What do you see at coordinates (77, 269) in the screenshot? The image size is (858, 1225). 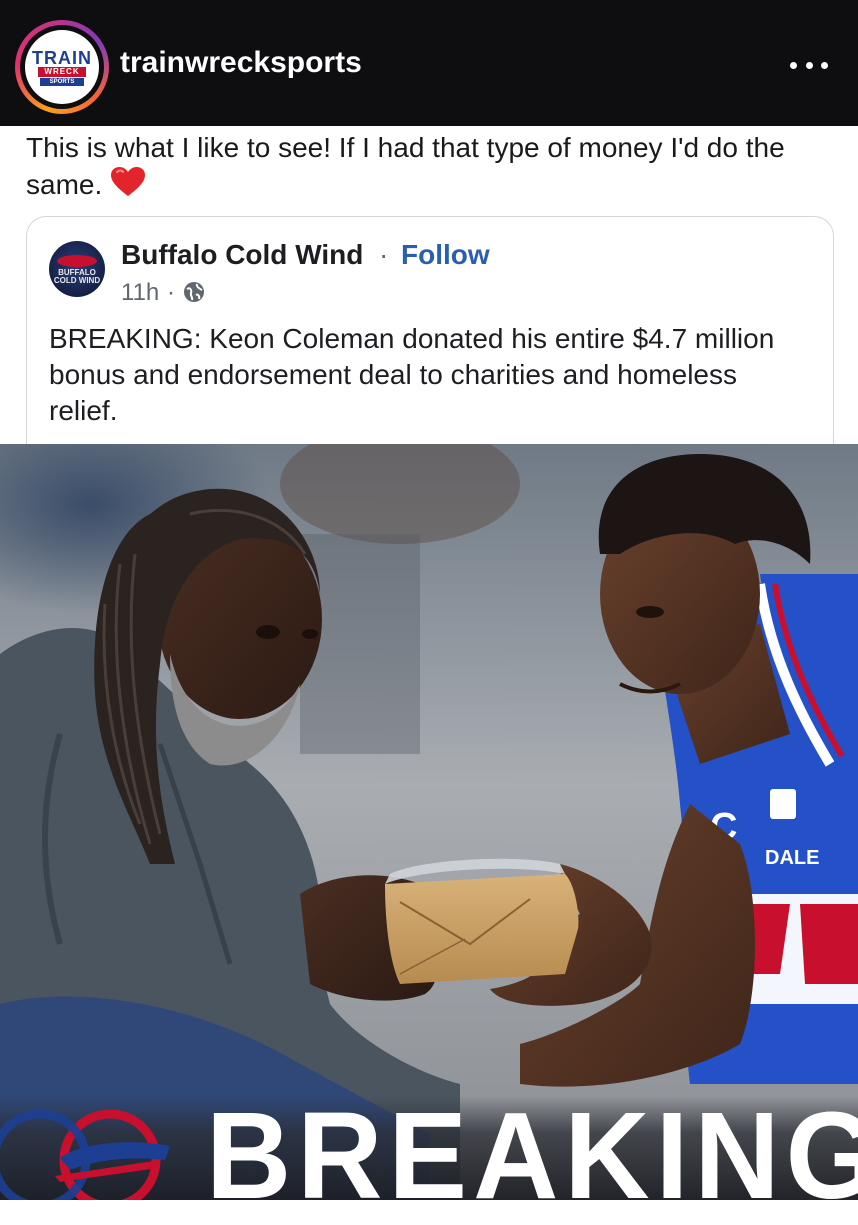 I see `page-avatar: BUFFALO COLD WIND` at bounding box center [77, 269].